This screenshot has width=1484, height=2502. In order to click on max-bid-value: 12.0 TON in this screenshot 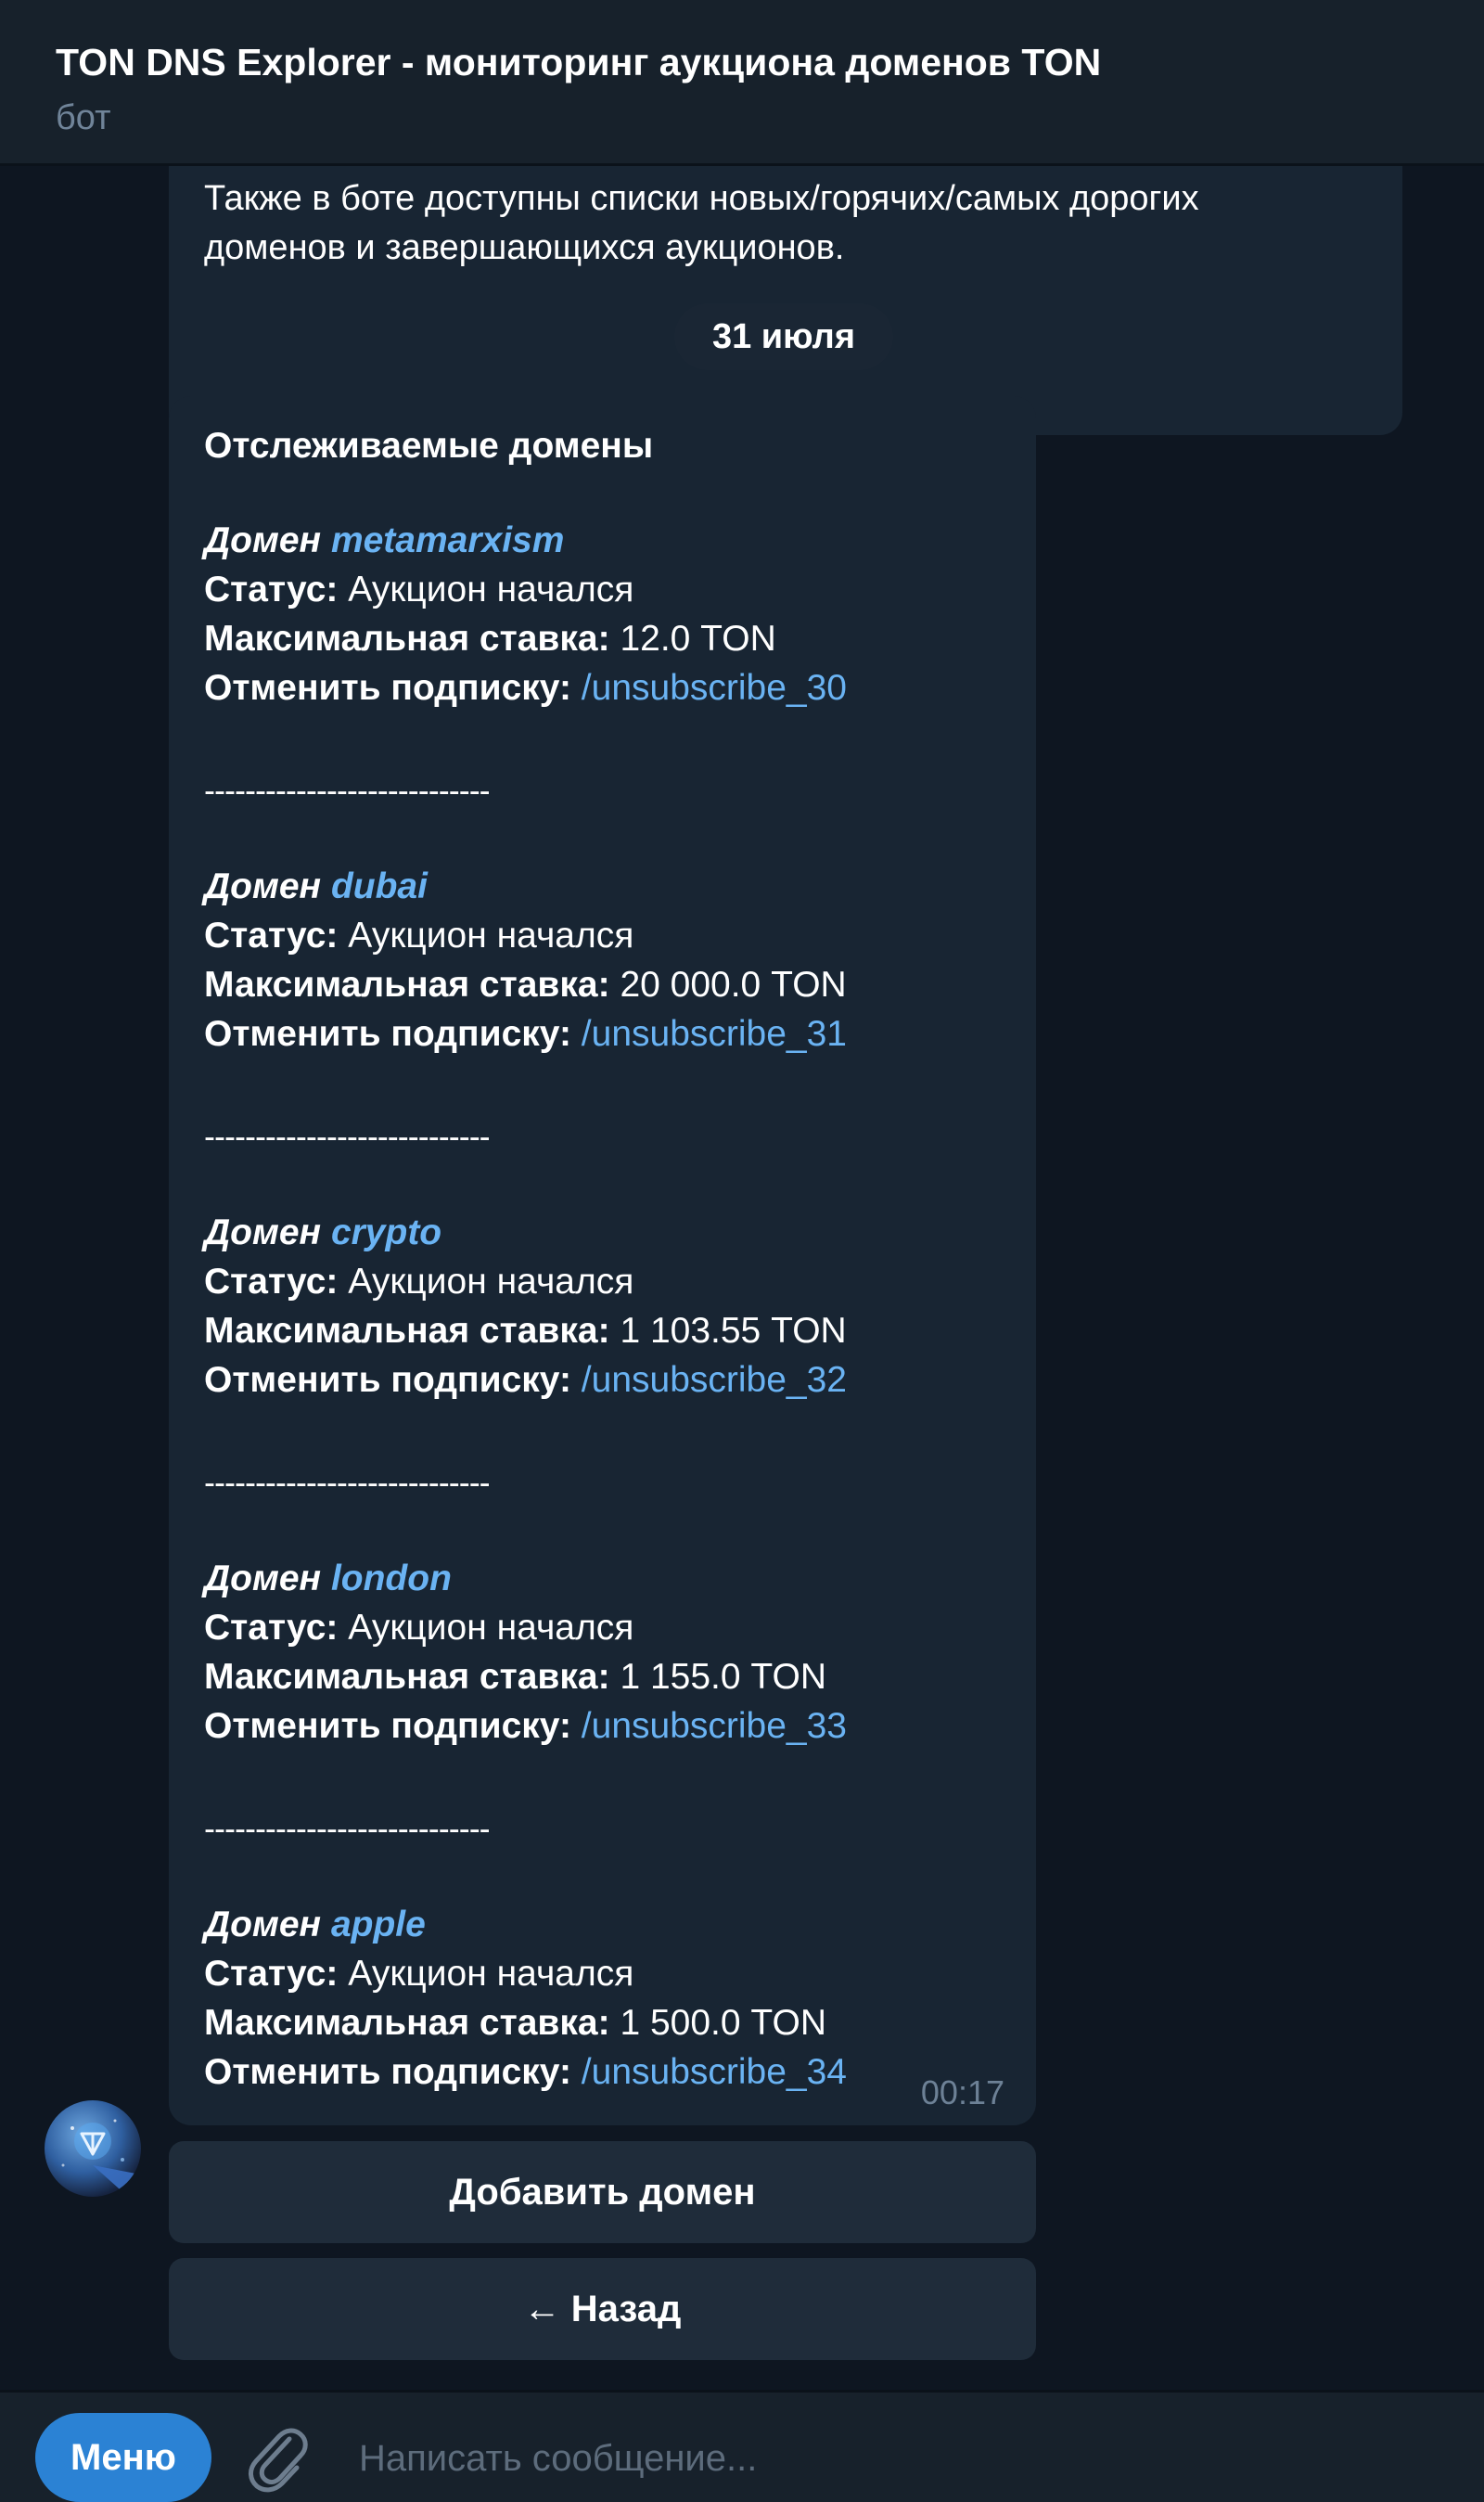, I will do `click(698, 639)`.